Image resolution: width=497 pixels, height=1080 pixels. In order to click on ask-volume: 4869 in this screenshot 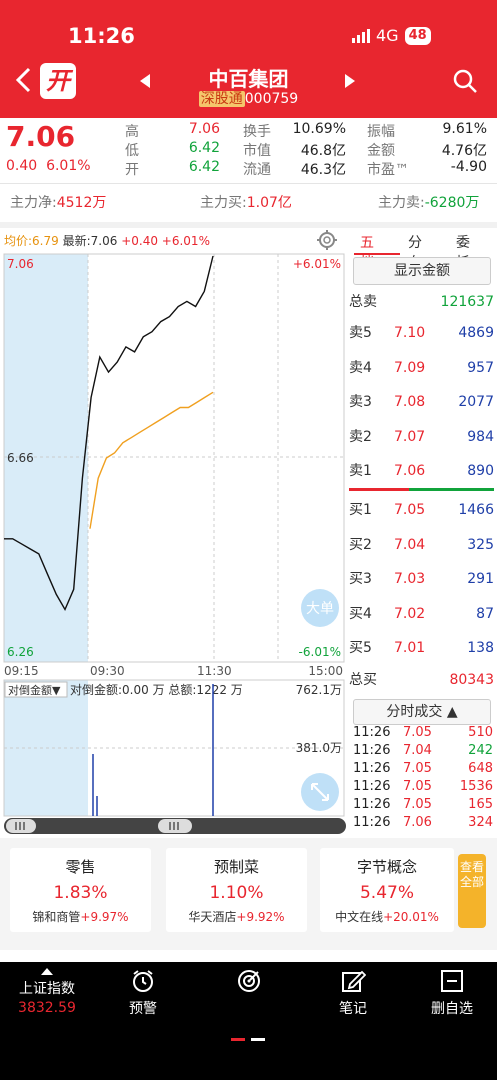, I will do `click(476, 333)`.